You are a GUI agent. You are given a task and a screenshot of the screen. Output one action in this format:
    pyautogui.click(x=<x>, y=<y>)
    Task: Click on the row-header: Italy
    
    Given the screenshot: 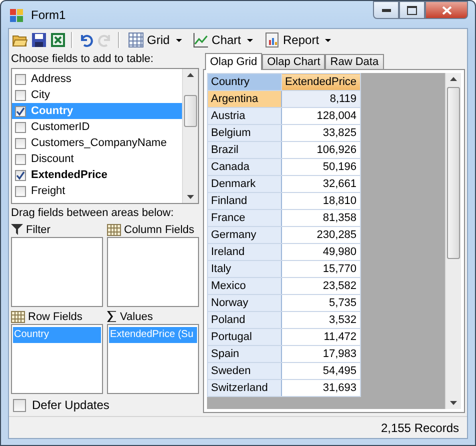 What is the action you would take?
    pyautogui.click(x=245, y=269)
    